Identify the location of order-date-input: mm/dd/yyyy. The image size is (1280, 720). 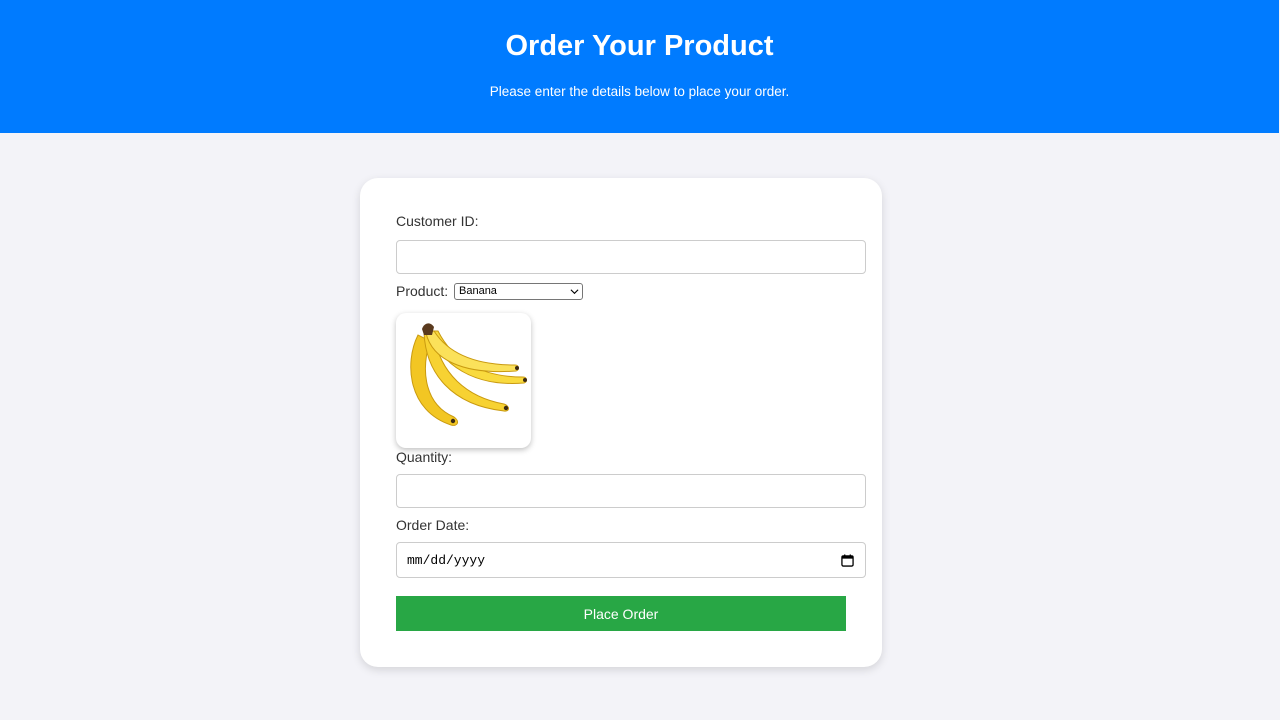
(631, 560).